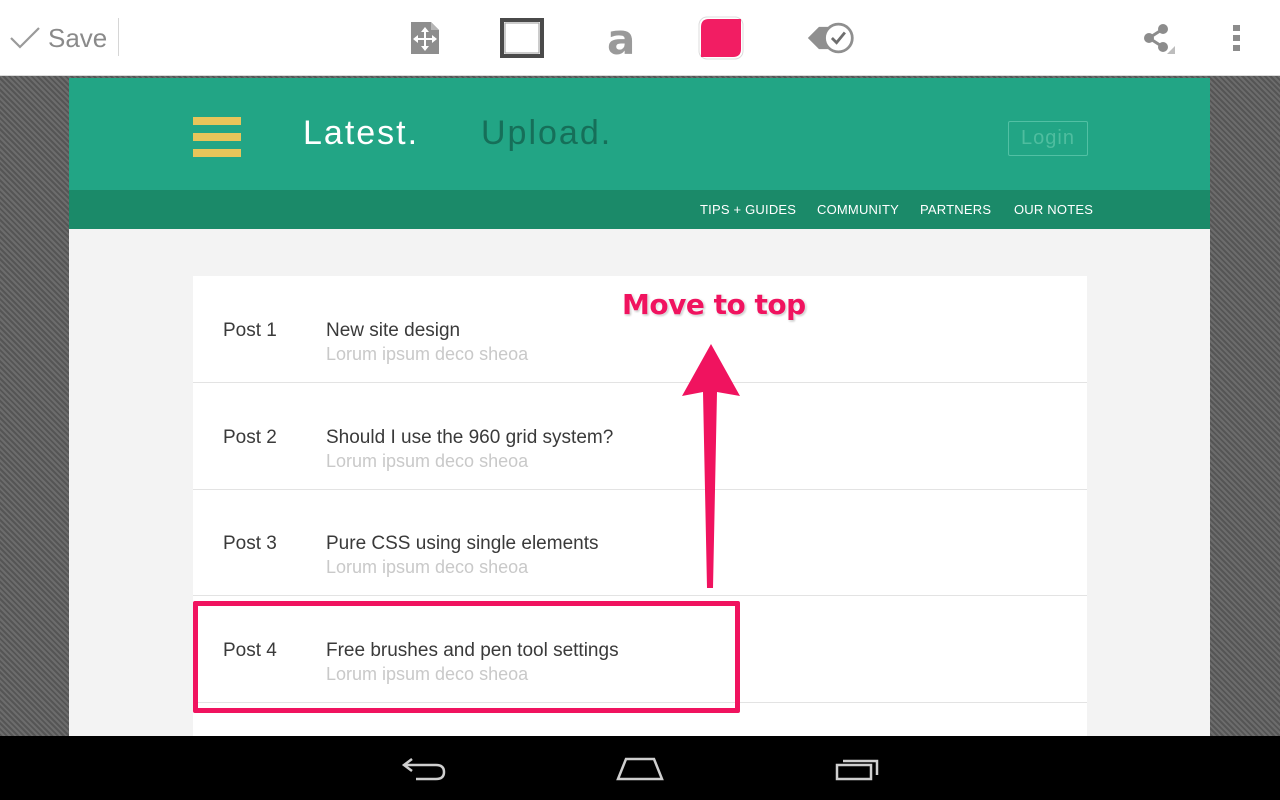  What do you see at coordinates (118, 37) in the screenshot?
I see `toolbar-divider` at bounding box center [118, 37].